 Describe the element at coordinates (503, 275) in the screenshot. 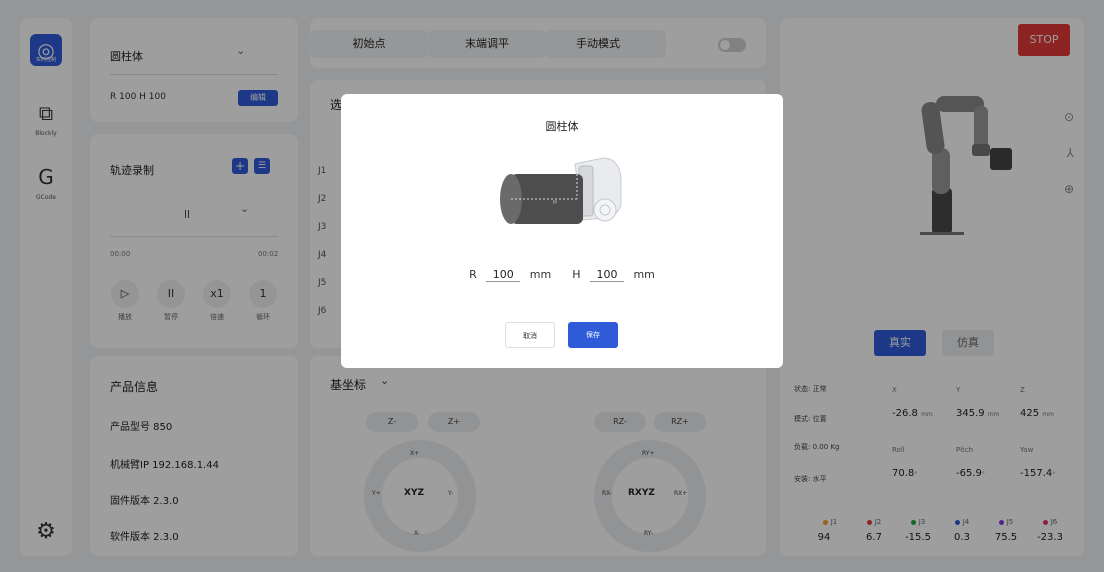

I see `radius-input` at that location.